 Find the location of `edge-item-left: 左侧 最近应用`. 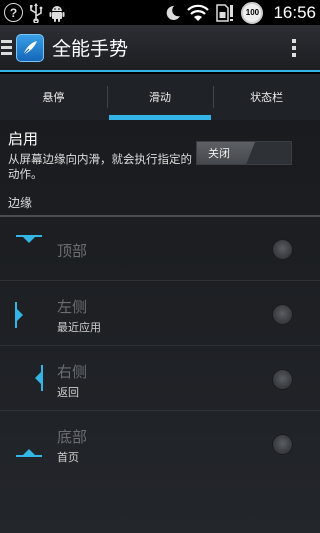

edge-item-left: 左侧 最近应用 is located at coordinates (160, 314).